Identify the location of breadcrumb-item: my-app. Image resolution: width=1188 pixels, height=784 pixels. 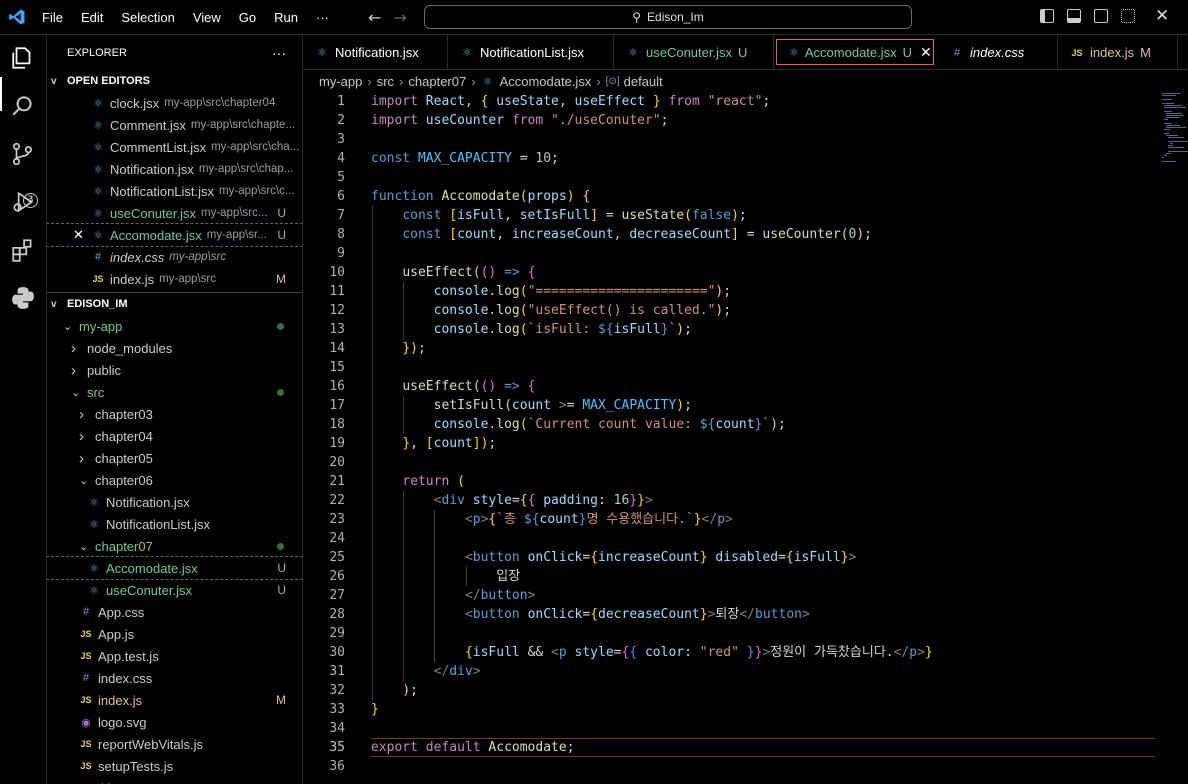
(340, 81).